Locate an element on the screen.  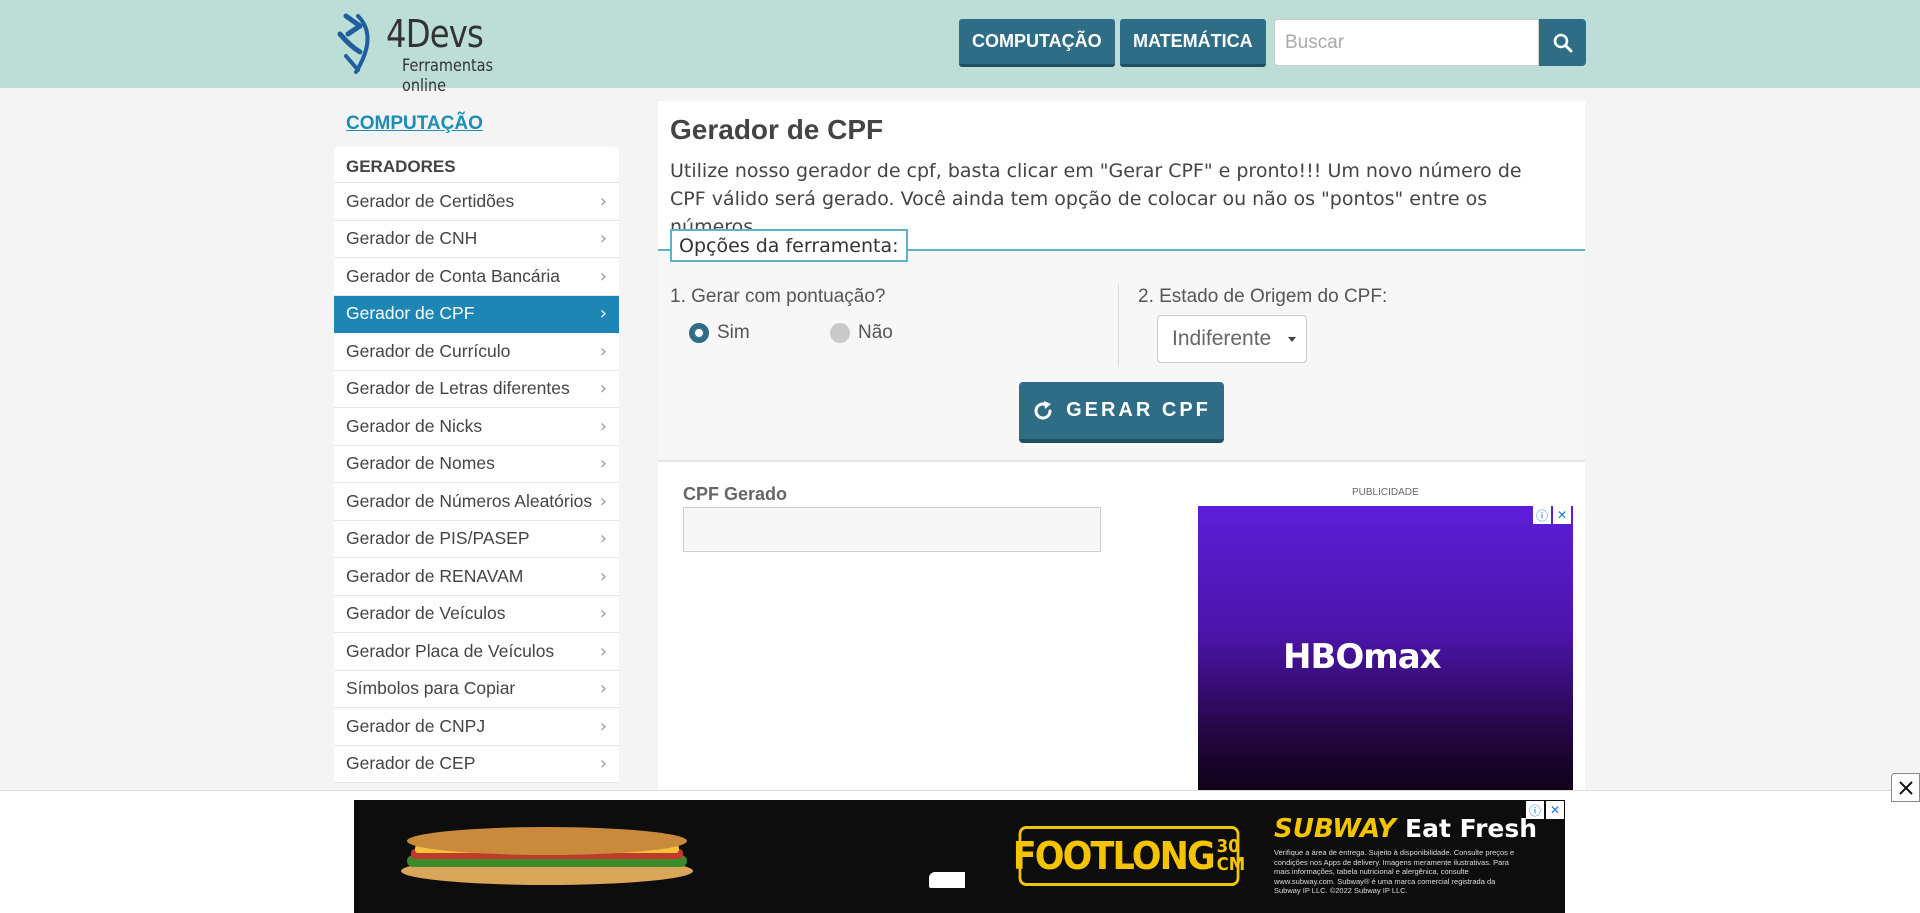
search-button is located at coordinates (1562, 42).